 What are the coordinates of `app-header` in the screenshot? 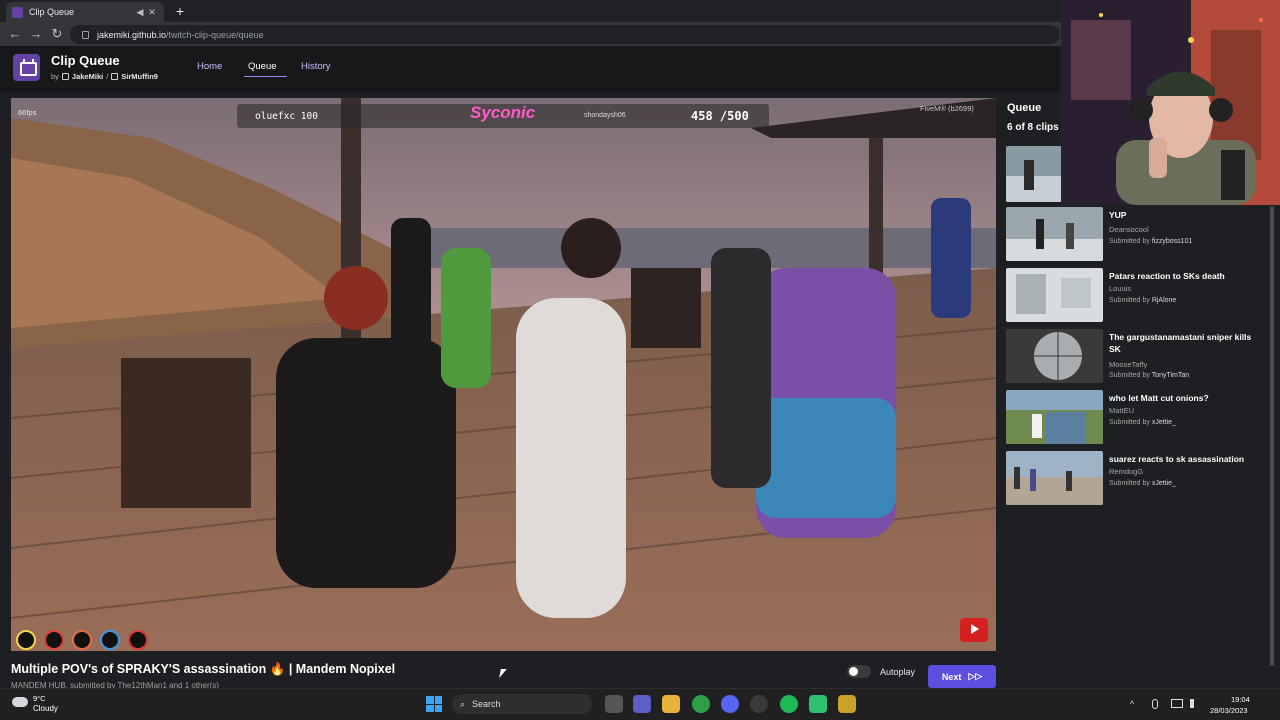 It's located at (530, 69).